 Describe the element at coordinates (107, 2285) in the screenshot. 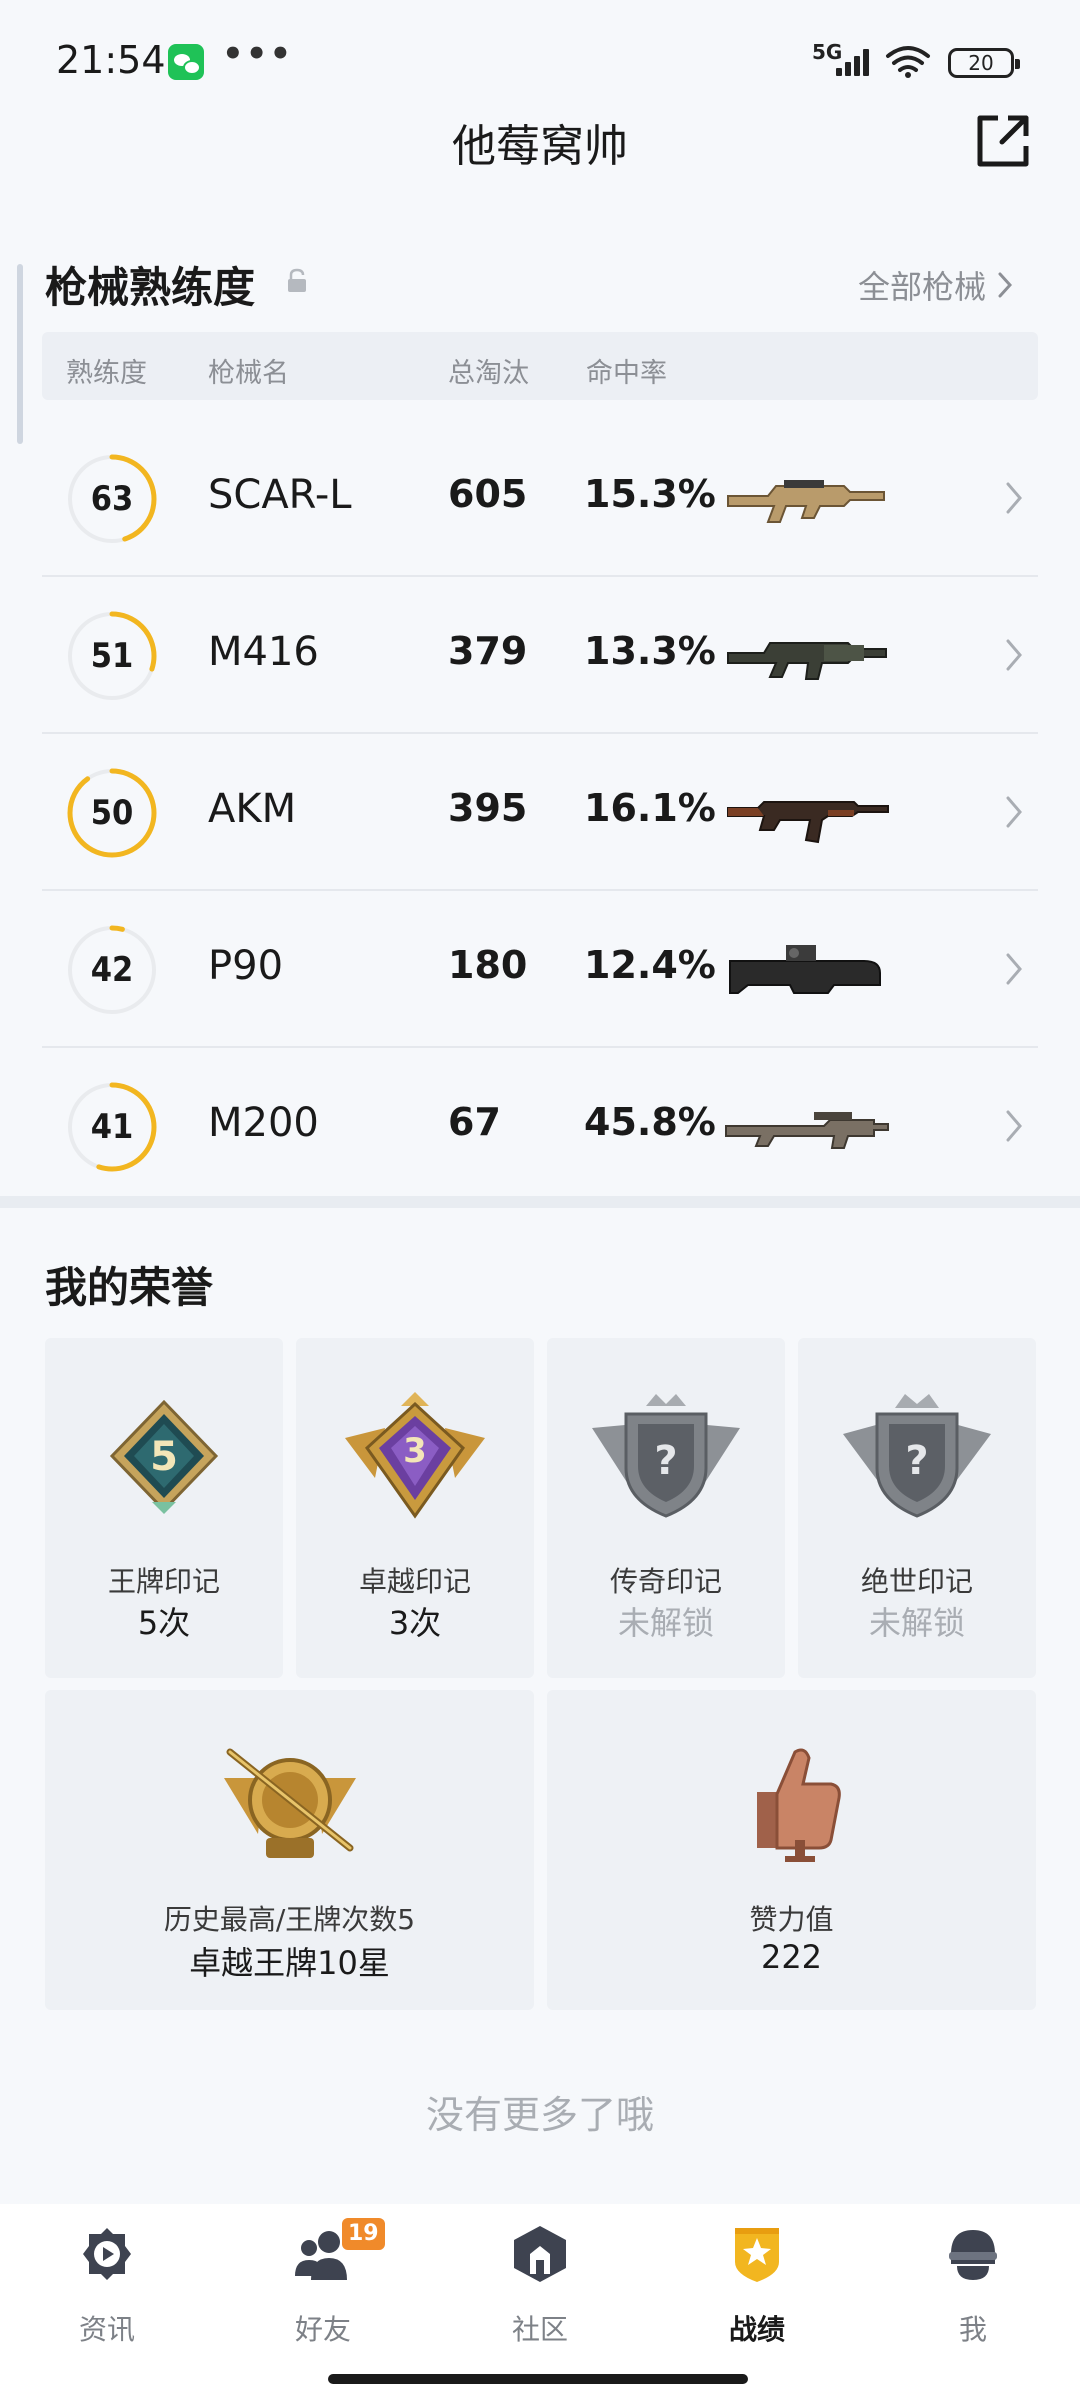

I see `nav-item-news: 资讯` at that location.